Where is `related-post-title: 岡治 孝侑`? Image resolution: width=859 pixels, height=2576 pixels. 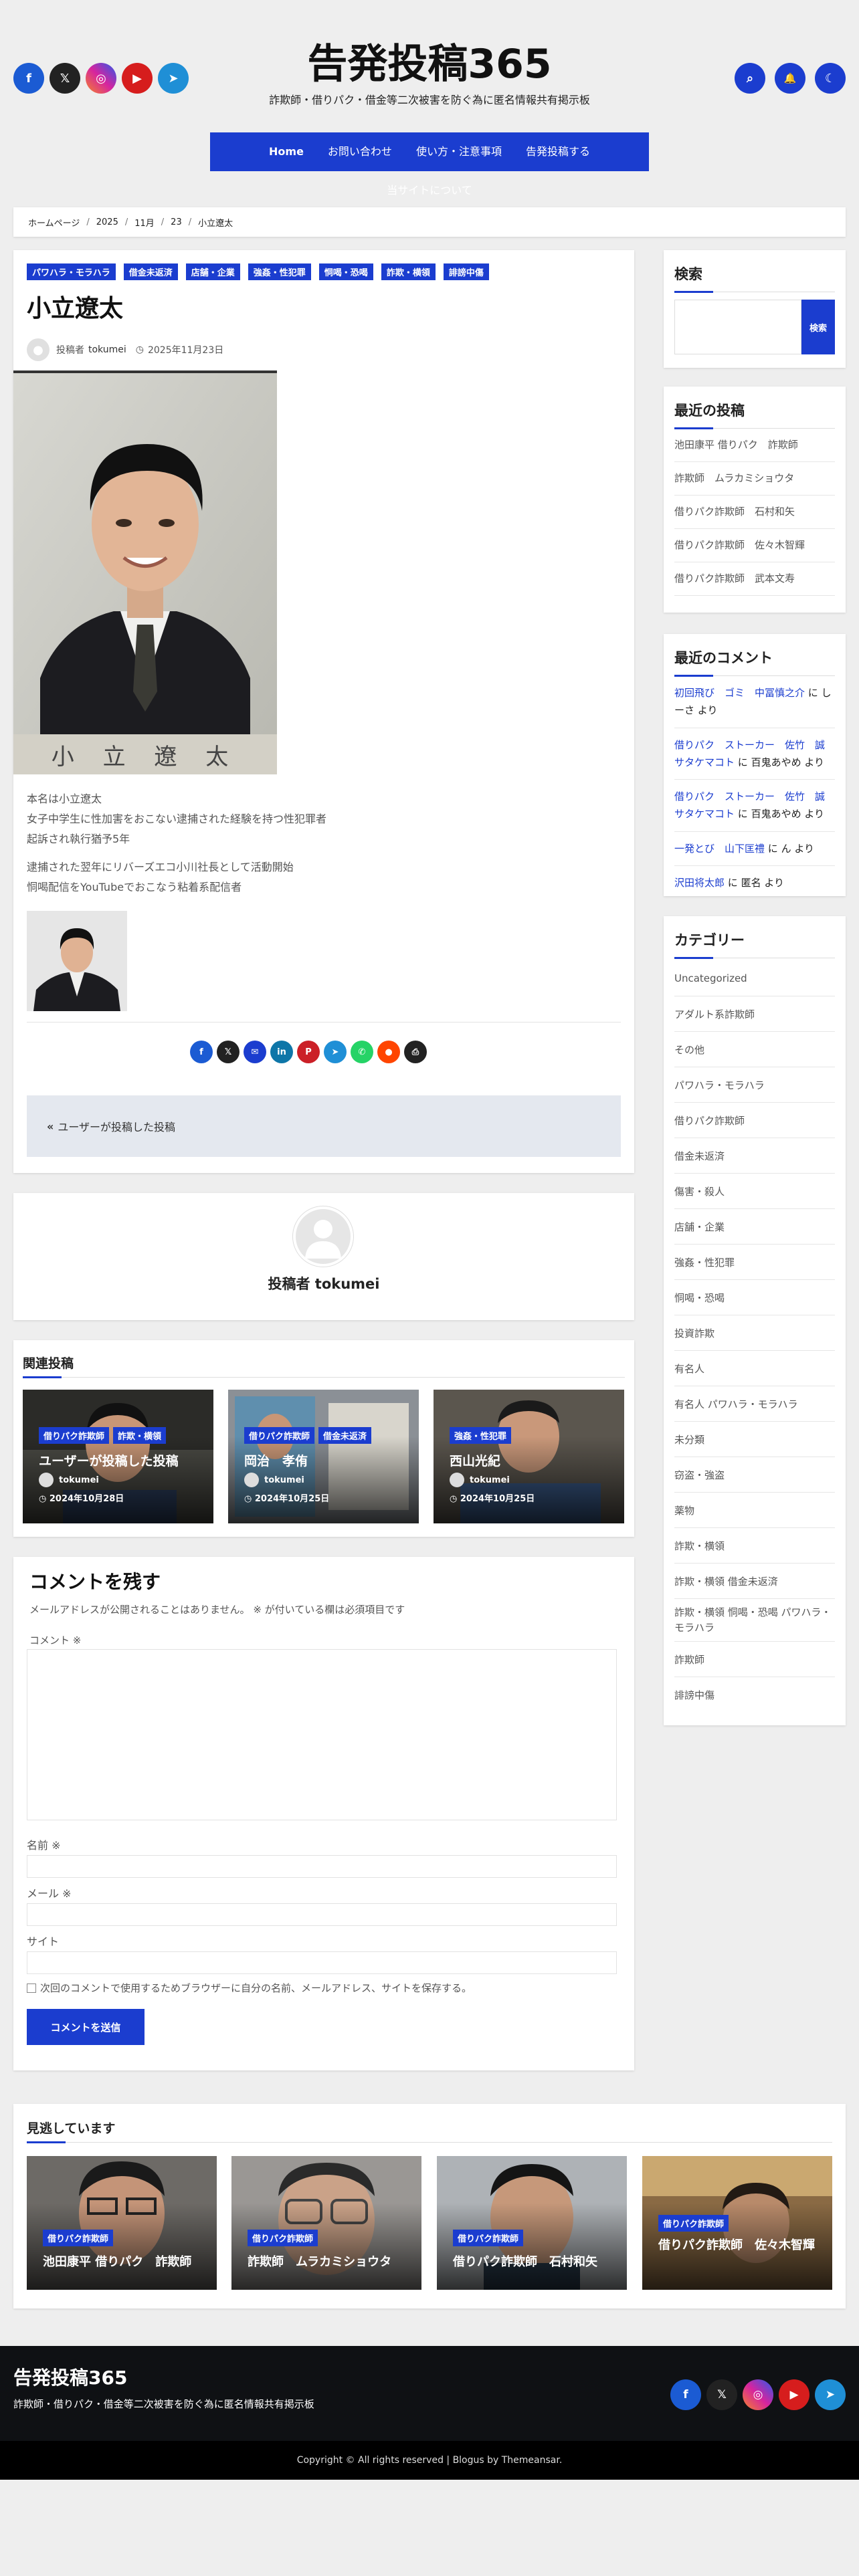
related-post-title: 岡治 孝侑 is located at coordinates (276, 1460).